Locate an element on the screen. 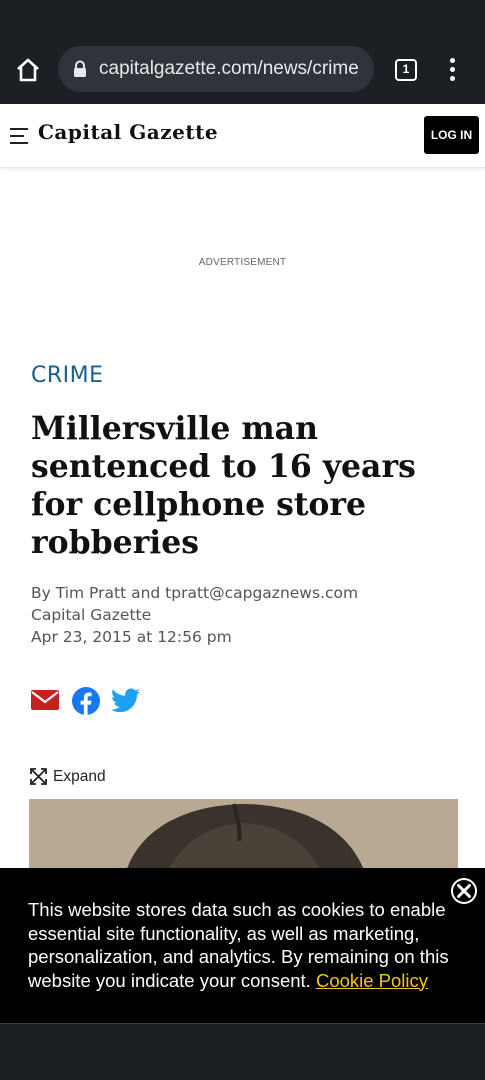 The image size is (485, 1080). email-icon is located at coordinates (45, 700).